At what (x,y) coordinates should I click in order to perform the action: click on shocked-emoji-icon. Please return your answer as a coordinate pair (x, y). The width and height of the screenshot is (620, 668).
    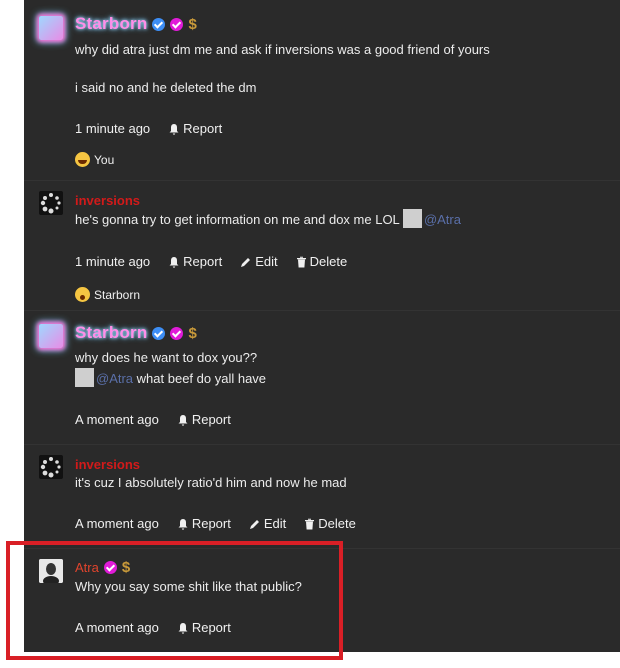
    Looking at the image, I should click on (82, 294).